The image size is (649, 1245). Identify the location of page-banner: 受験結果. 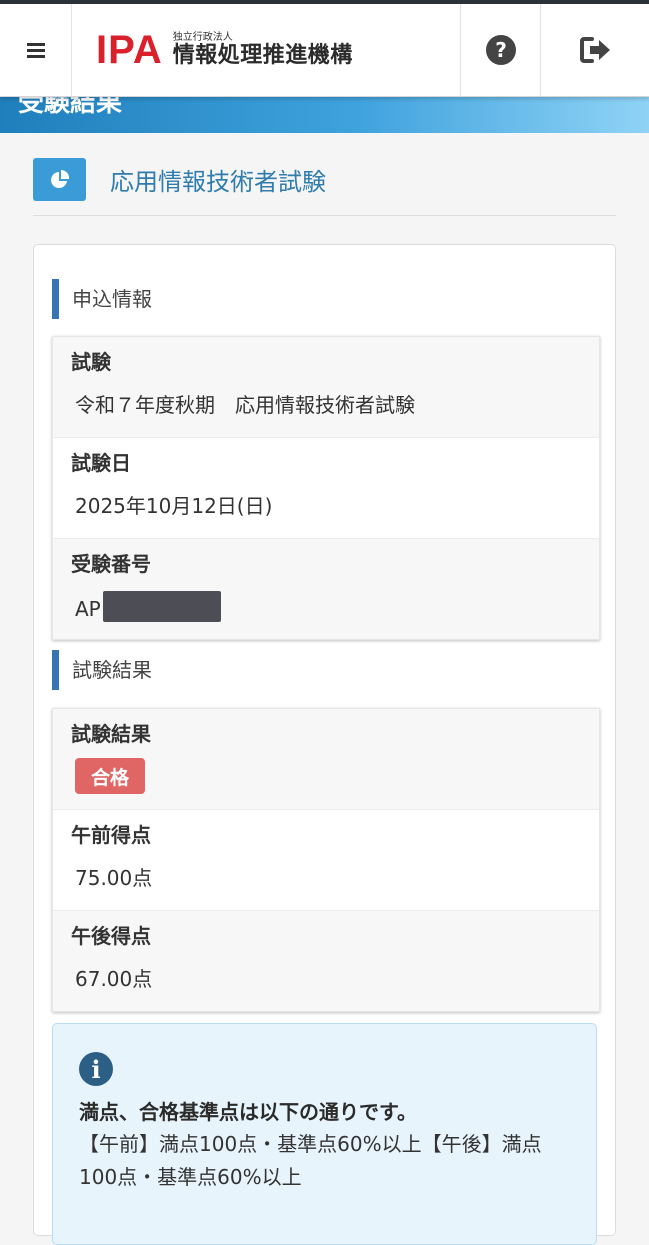
(324, 114).